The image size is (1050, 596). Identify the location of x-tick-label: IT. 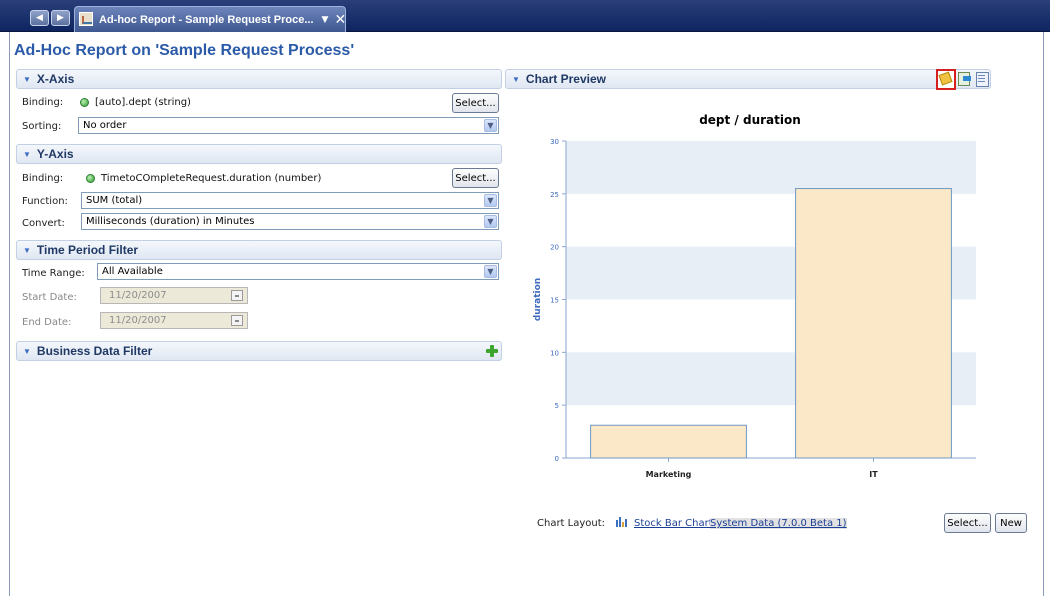
(873, 474).